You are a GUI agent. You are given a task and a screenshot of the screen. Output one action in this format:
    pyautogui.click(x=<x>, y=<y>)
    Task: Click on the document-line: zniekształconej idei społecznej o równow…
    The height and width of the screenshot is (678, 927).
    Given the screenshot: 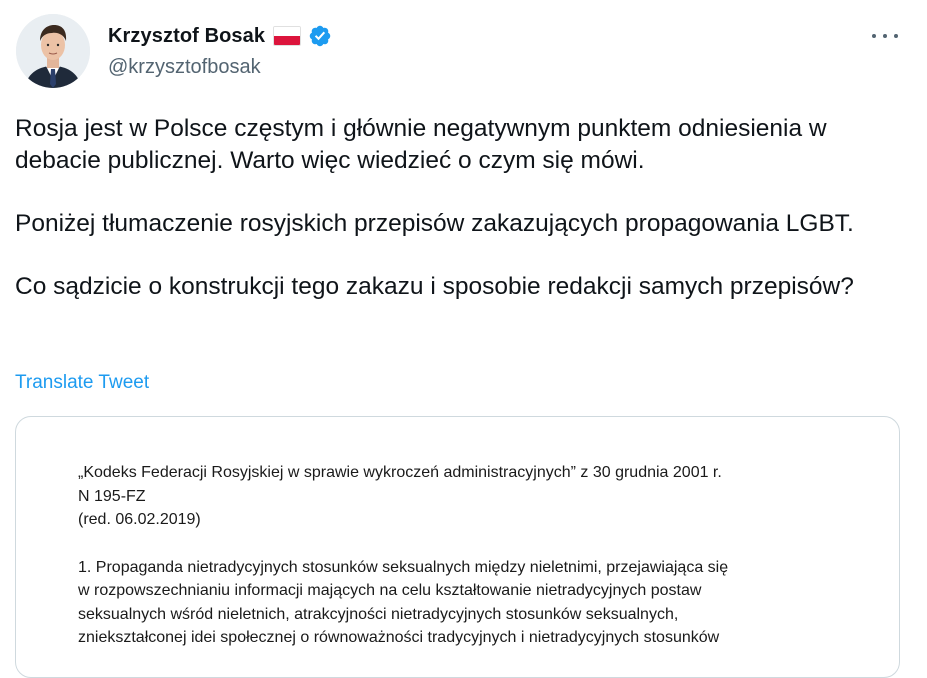 What is the action you would take?
    pyautogui.click(x=399, y=637)
    